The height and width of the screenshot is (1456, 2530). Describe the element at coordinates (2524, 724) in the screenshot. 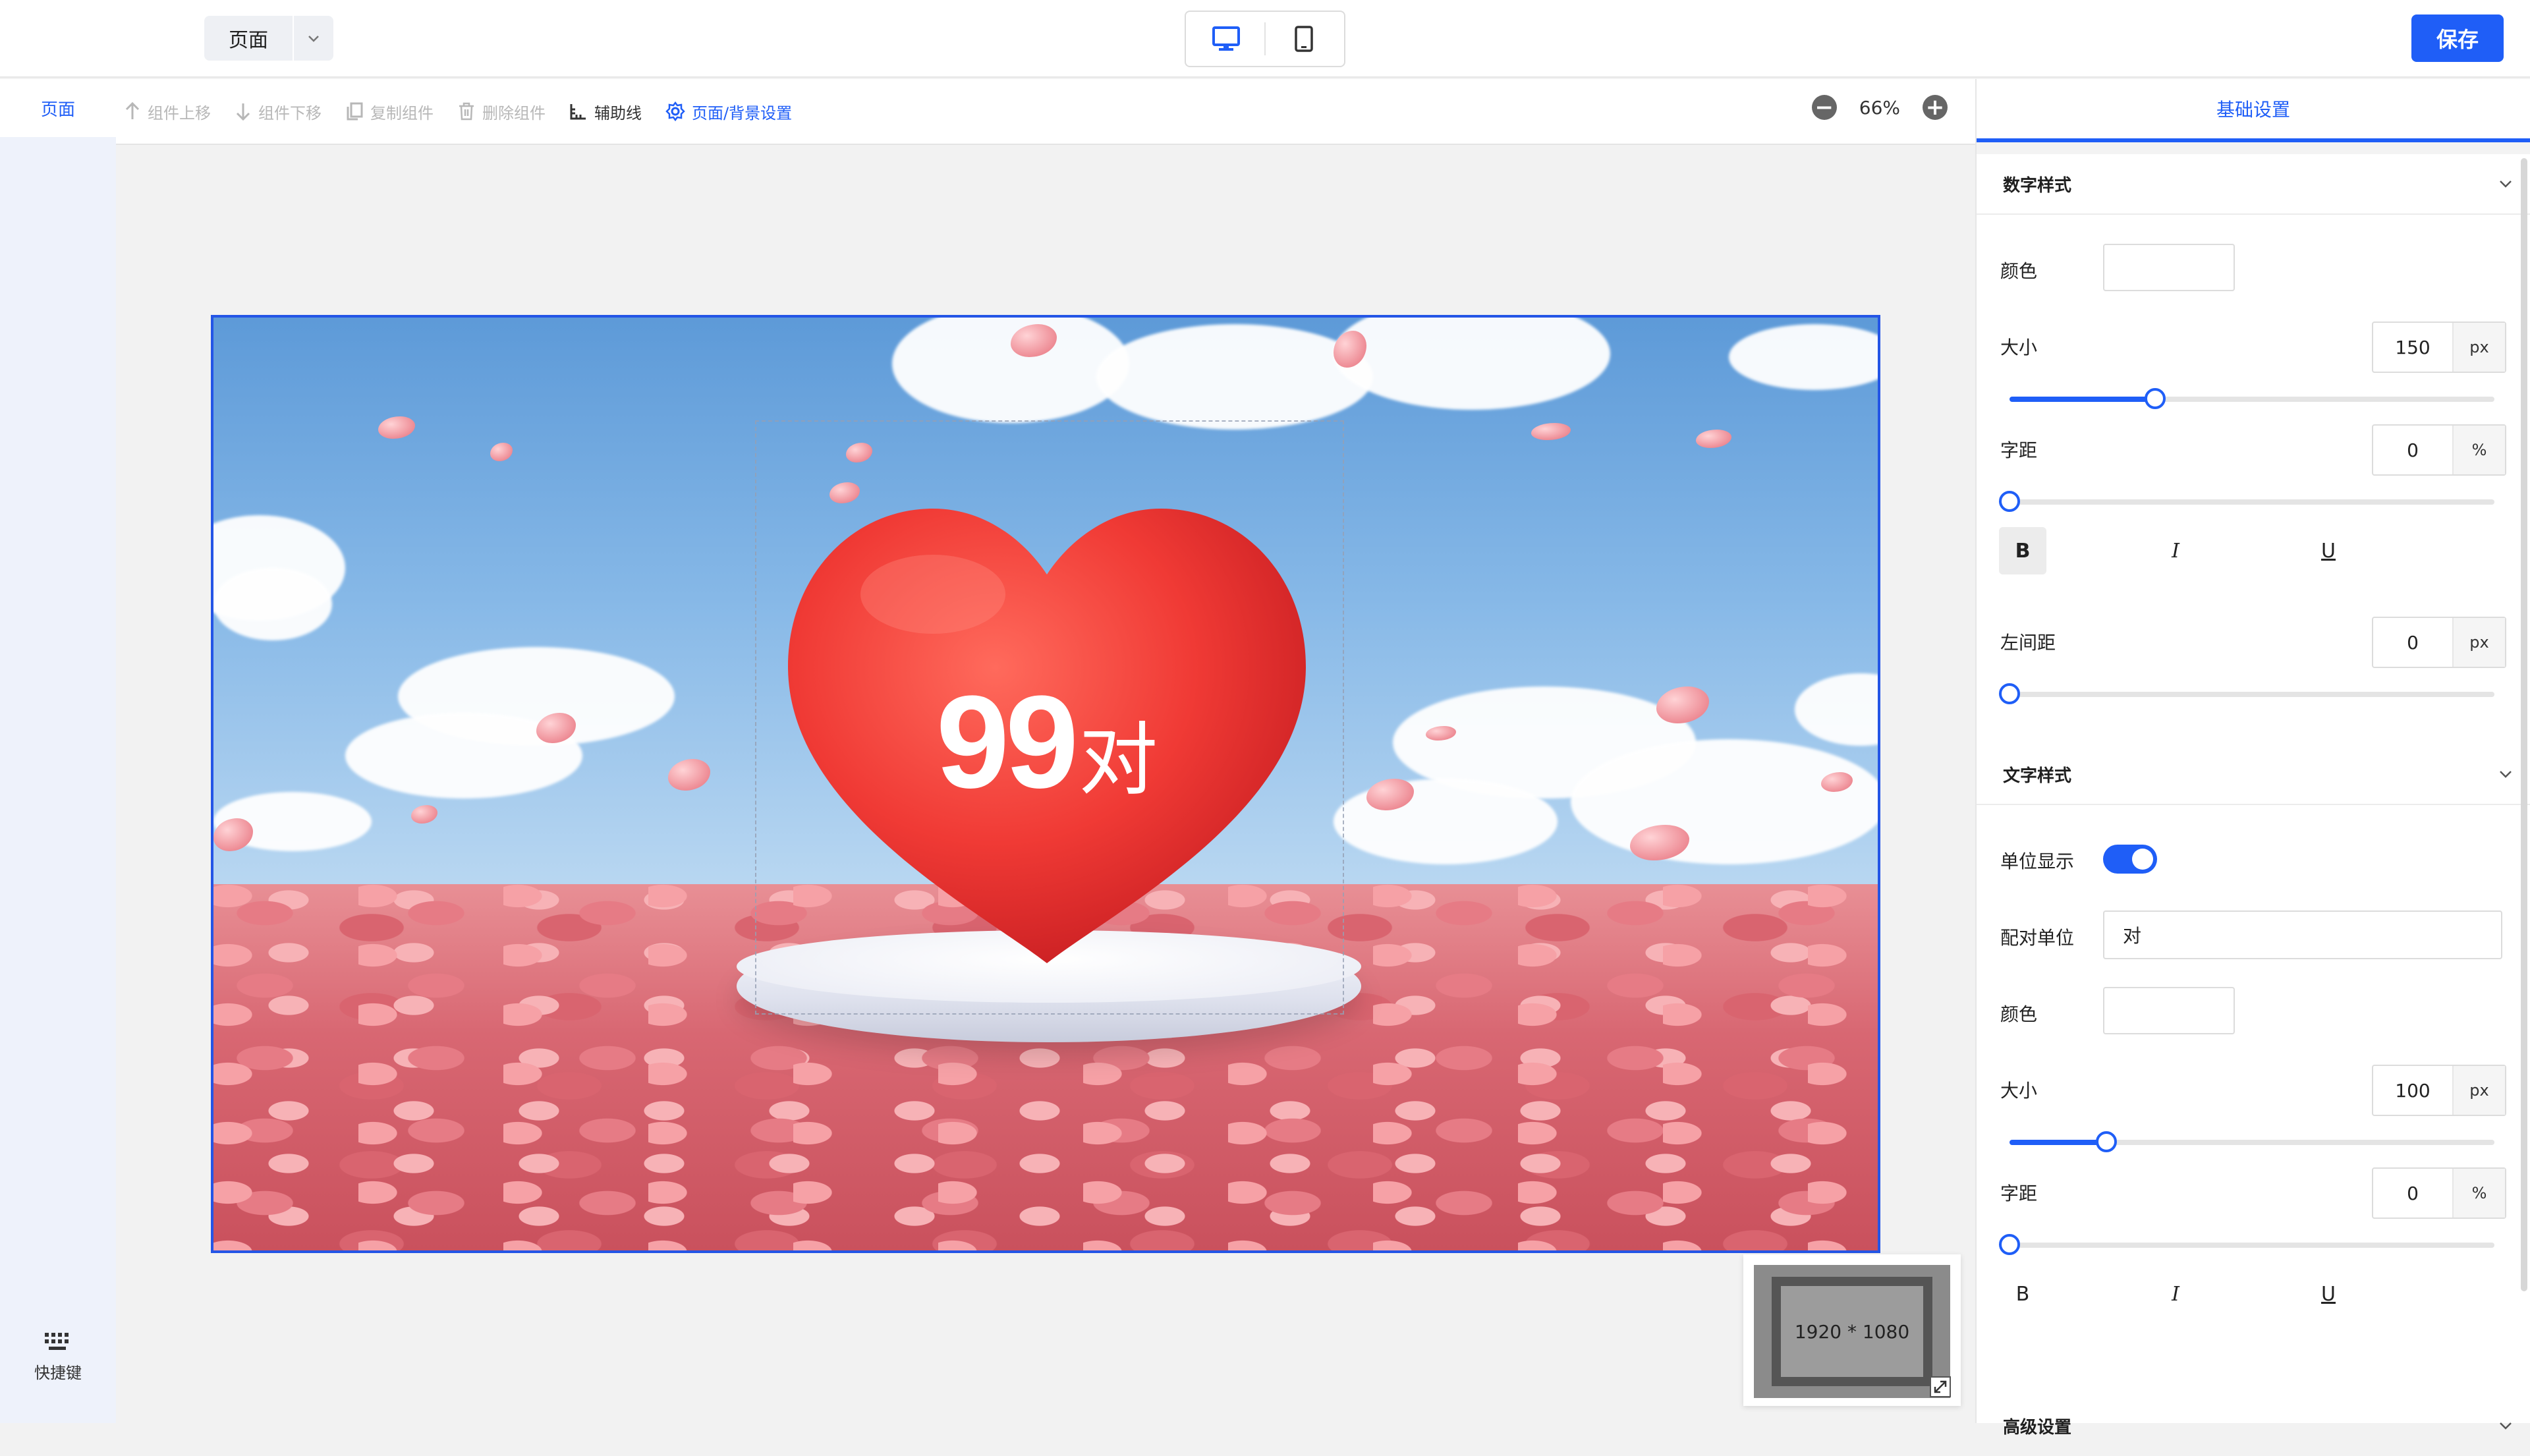

I see `panel-scrollbar` at that location.